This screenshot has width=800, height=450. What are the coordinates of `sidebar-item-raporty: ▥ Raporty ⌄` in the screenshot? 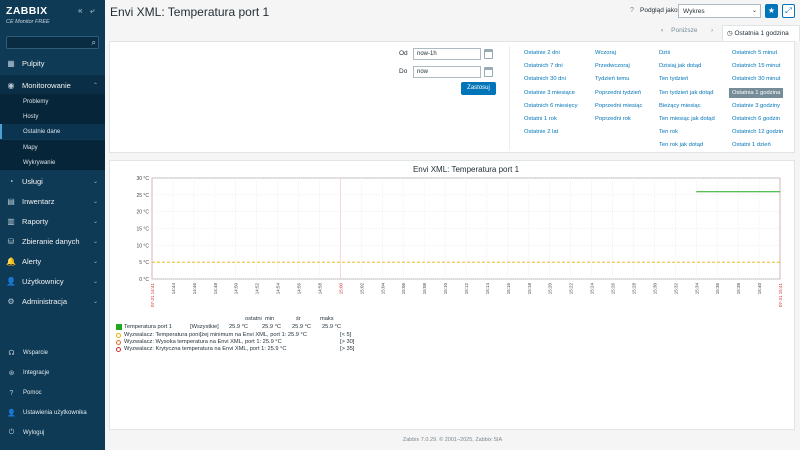 It's located at (52, 221).